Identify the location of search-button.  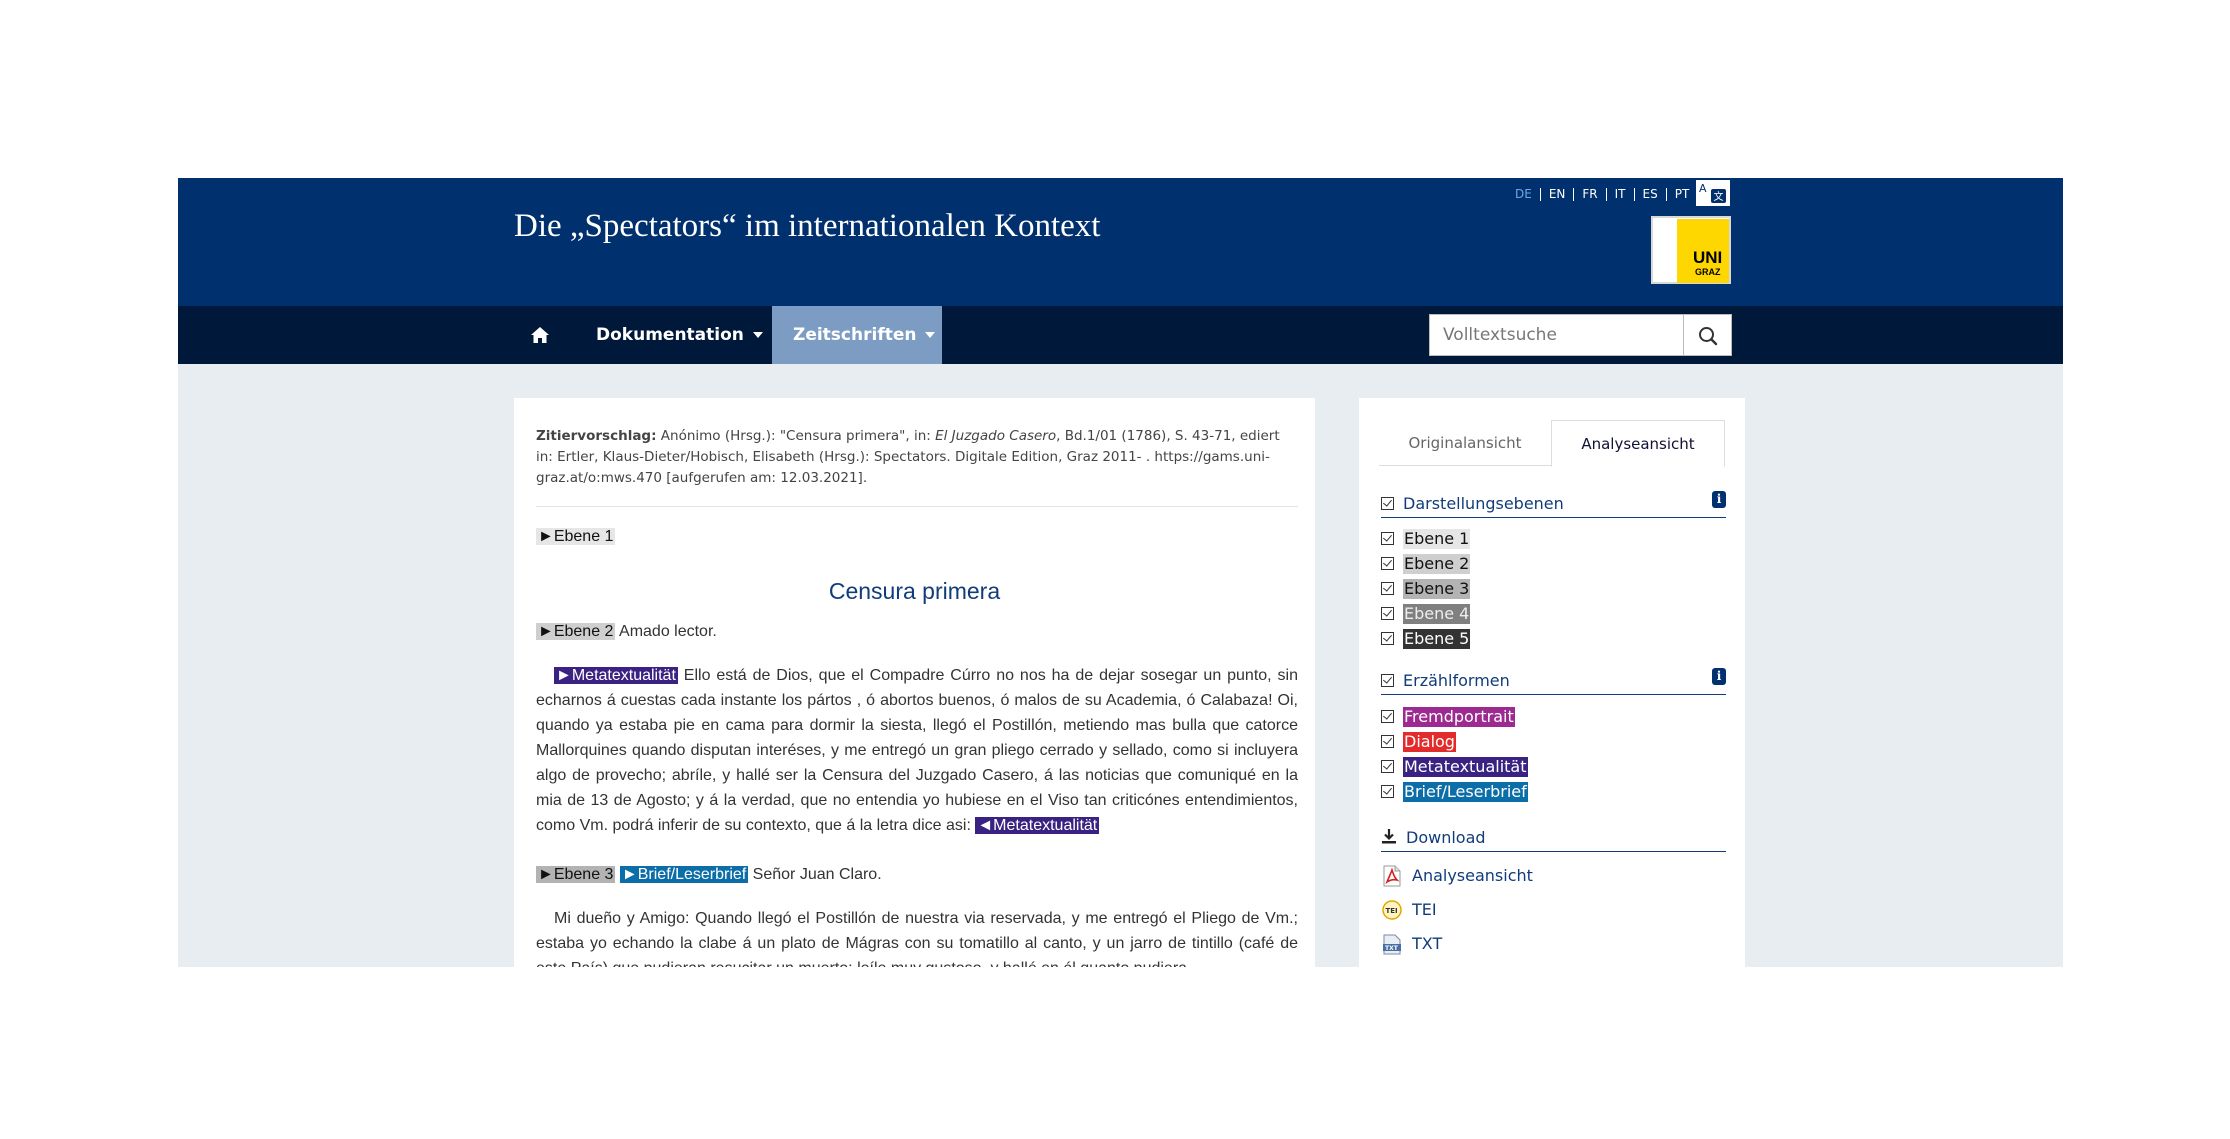
(1707, 335).